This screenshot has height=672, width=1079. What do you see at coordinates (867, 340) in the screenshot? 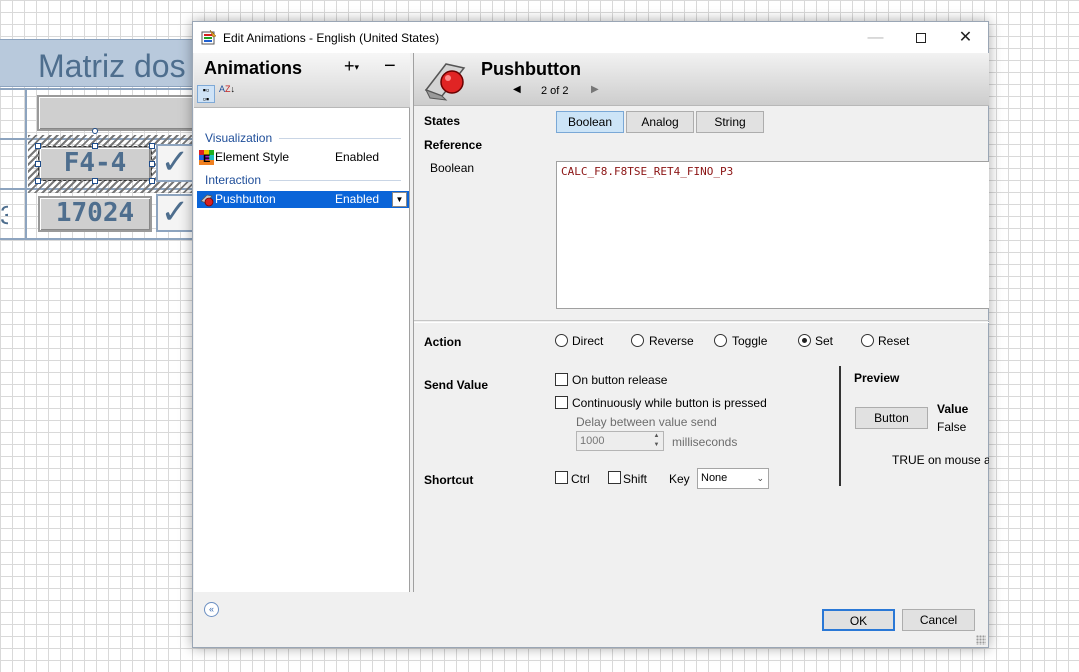
I see `action-radio-reset` at bounding box center [867, 340].